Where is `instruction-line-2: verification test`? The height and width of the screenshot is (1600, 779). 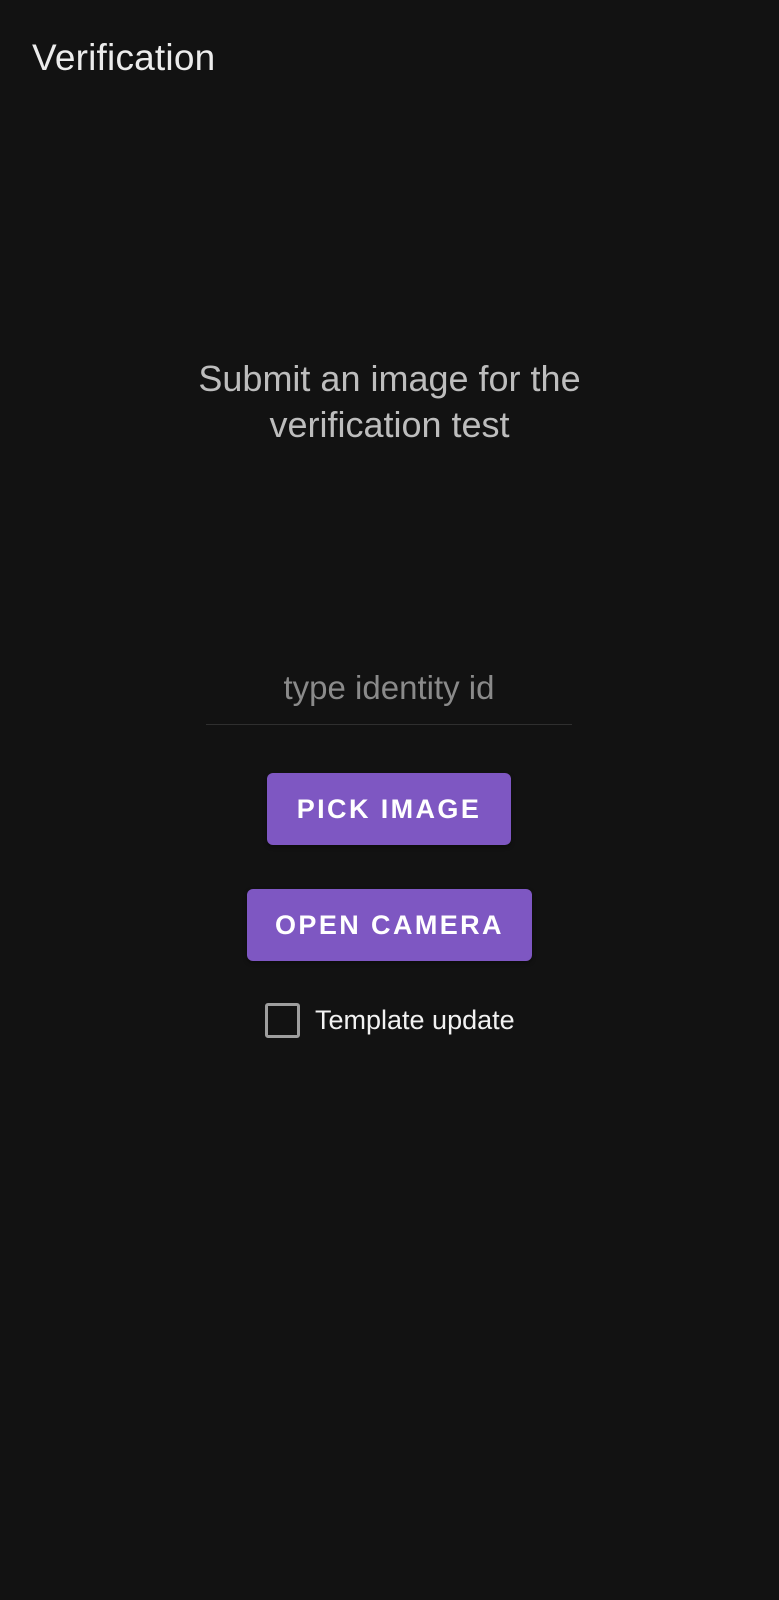
instruction-line-2: verification test is located at coordinates (389, 424).